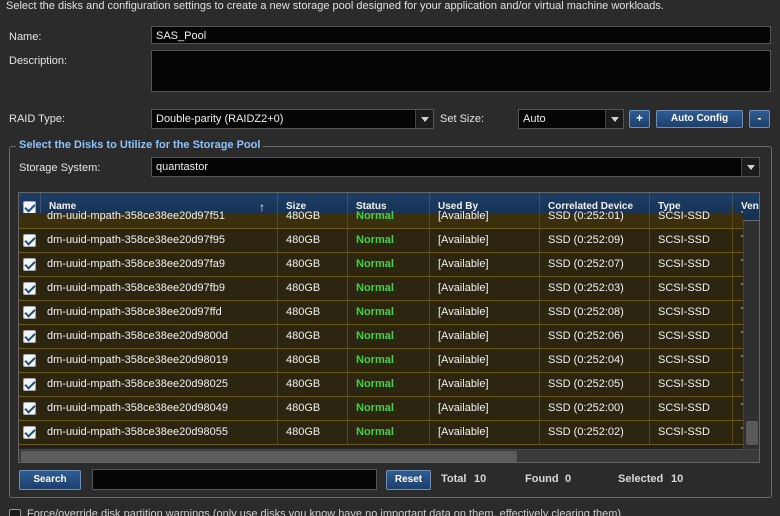 Image resolution: width=780 pixels, height=516 pixels. Describe the element at coordinates (220, 119) in the screenshot. I see `raid-type-value: Double-parity (RAIDZ2+0)` at that location.